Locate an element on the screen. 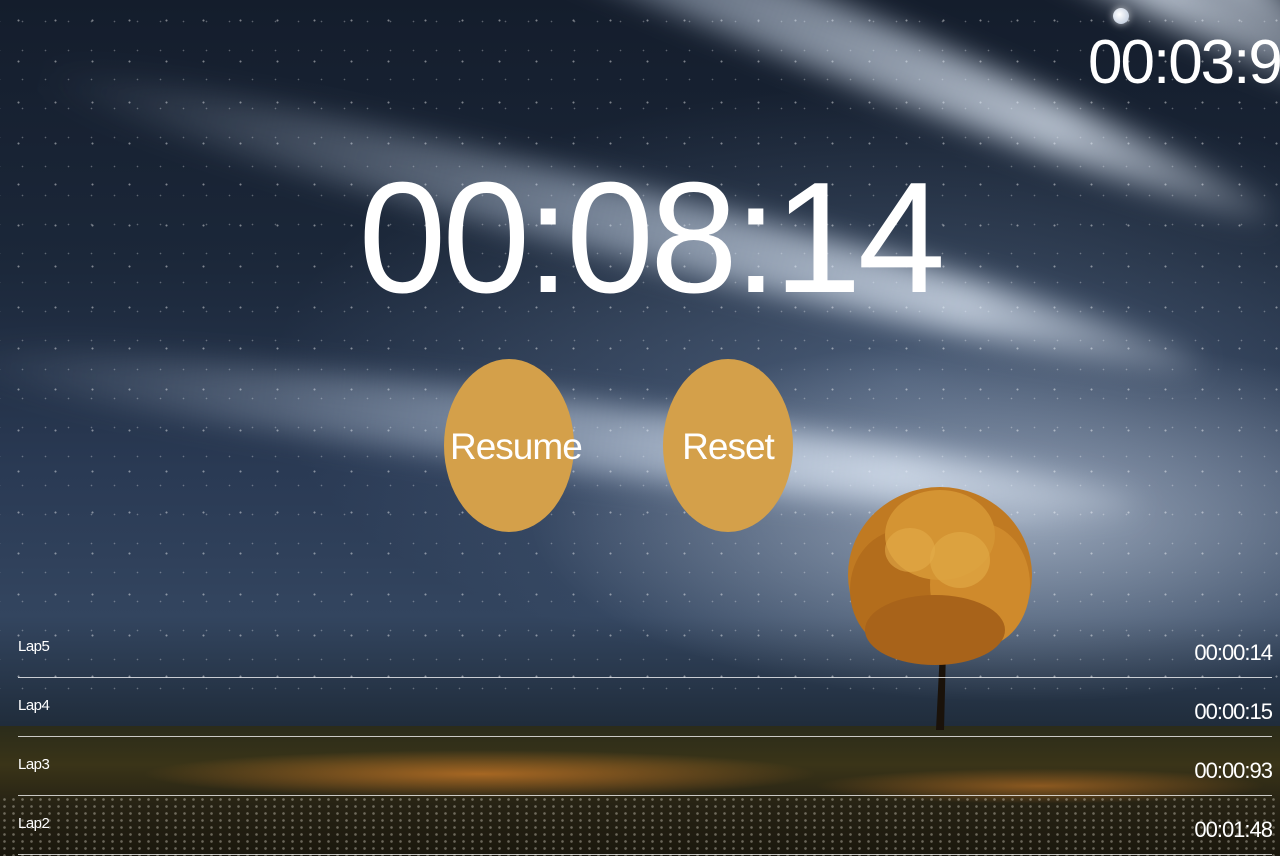 The height and width of the screenshot is (856, 1280). lap-row: Lap4 00:00:15 is located at coordinates (645, 707).